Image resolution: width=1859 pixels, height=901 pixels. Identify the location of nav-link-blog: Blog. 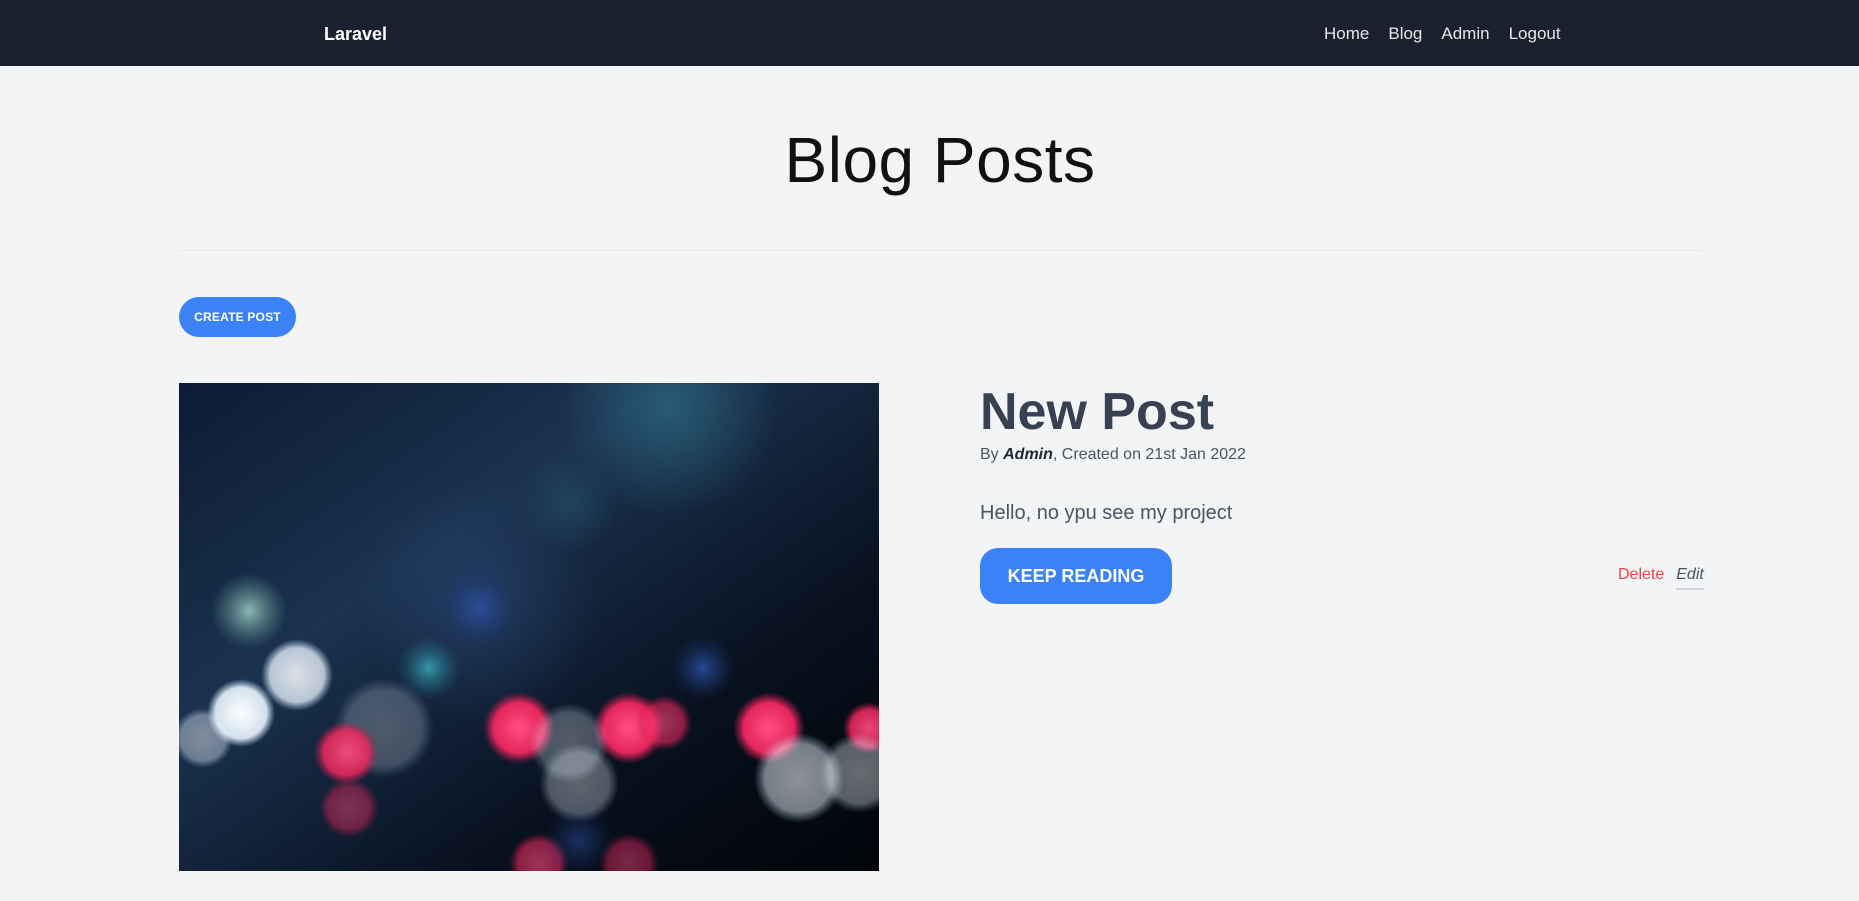
(1405, 34).